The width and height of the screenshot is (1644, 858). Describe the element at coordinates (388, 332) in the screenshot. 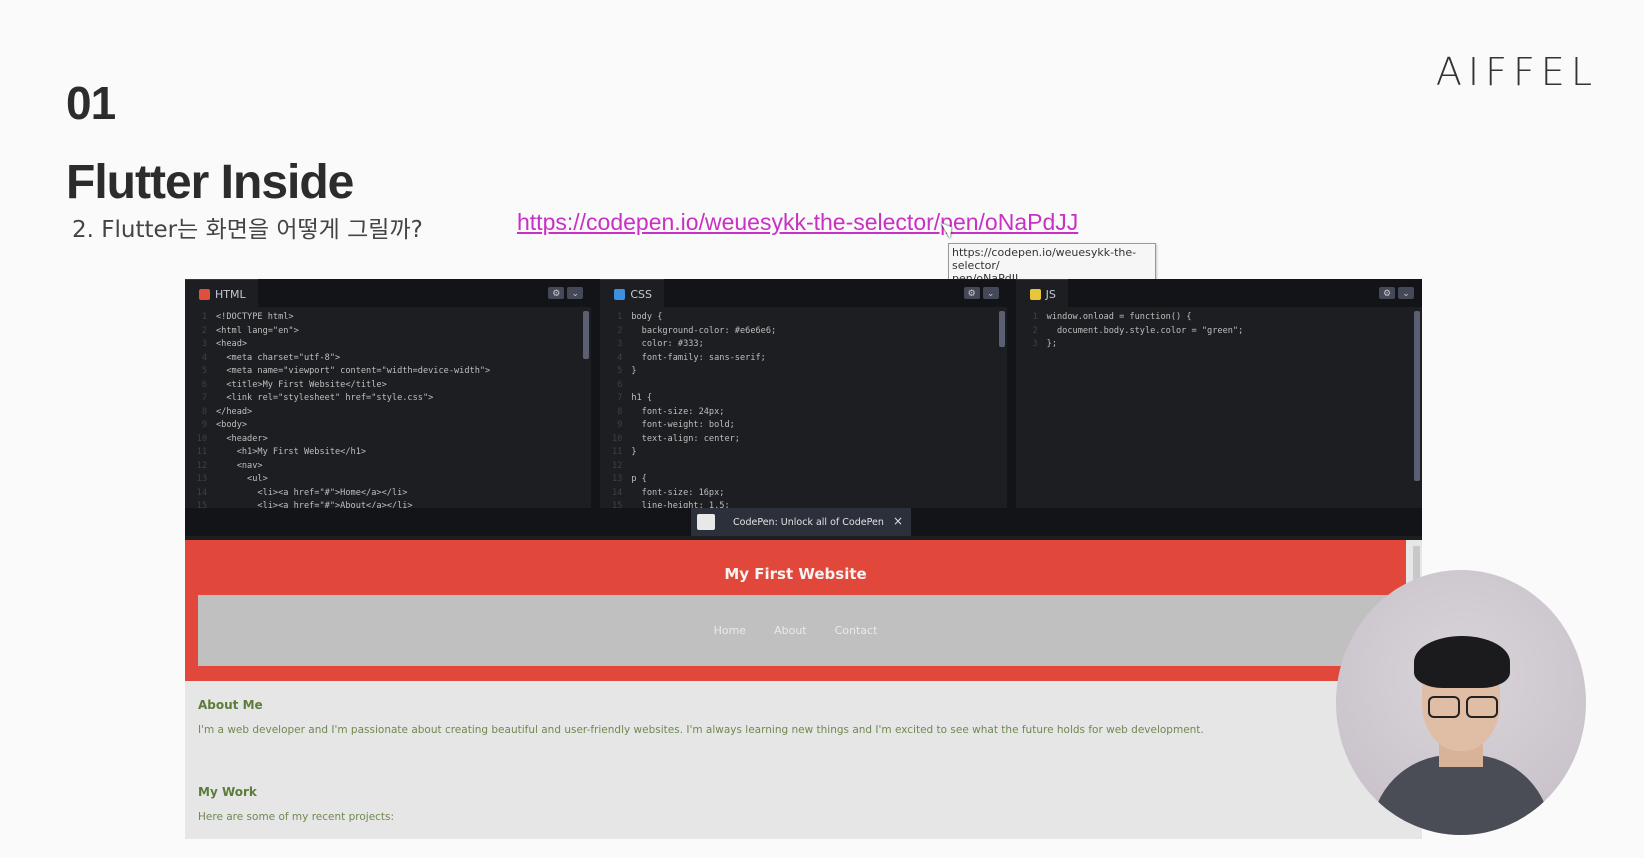

I see `code-line: 2 <html lang="en">` at that location.